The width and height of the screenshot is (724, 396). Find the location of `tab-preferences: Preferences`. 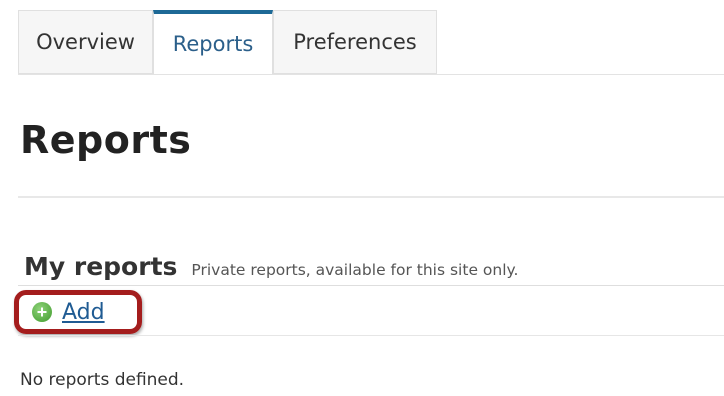

tab-preferences: Preferences is located at coordinates (355, 42).